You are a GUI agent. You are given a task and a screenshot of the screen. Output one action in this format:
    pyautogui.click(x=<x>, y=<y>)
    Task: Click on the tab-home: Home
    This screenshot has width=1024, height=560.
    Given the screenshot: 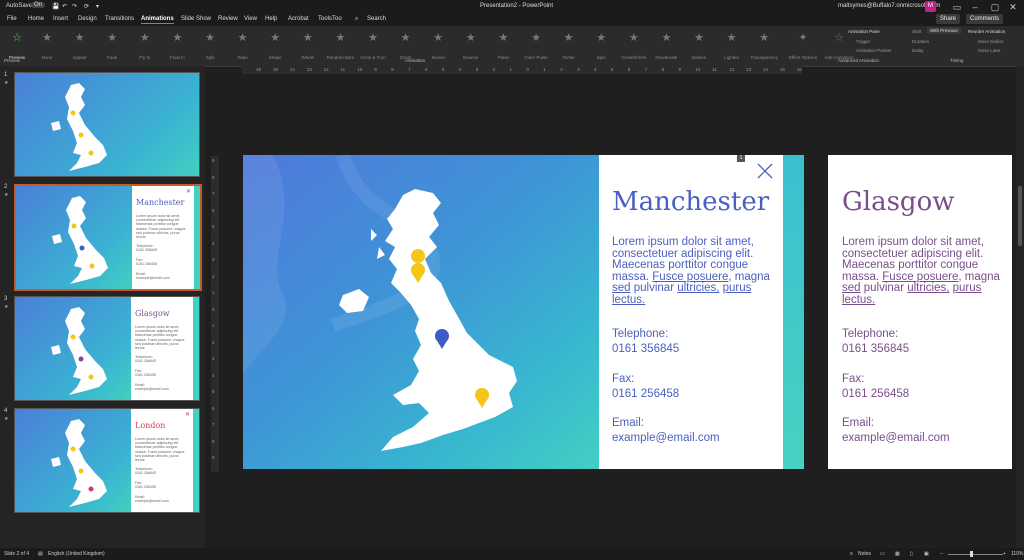 What is the action you would take?
    pyautogui.click(x=36, y=19)
    